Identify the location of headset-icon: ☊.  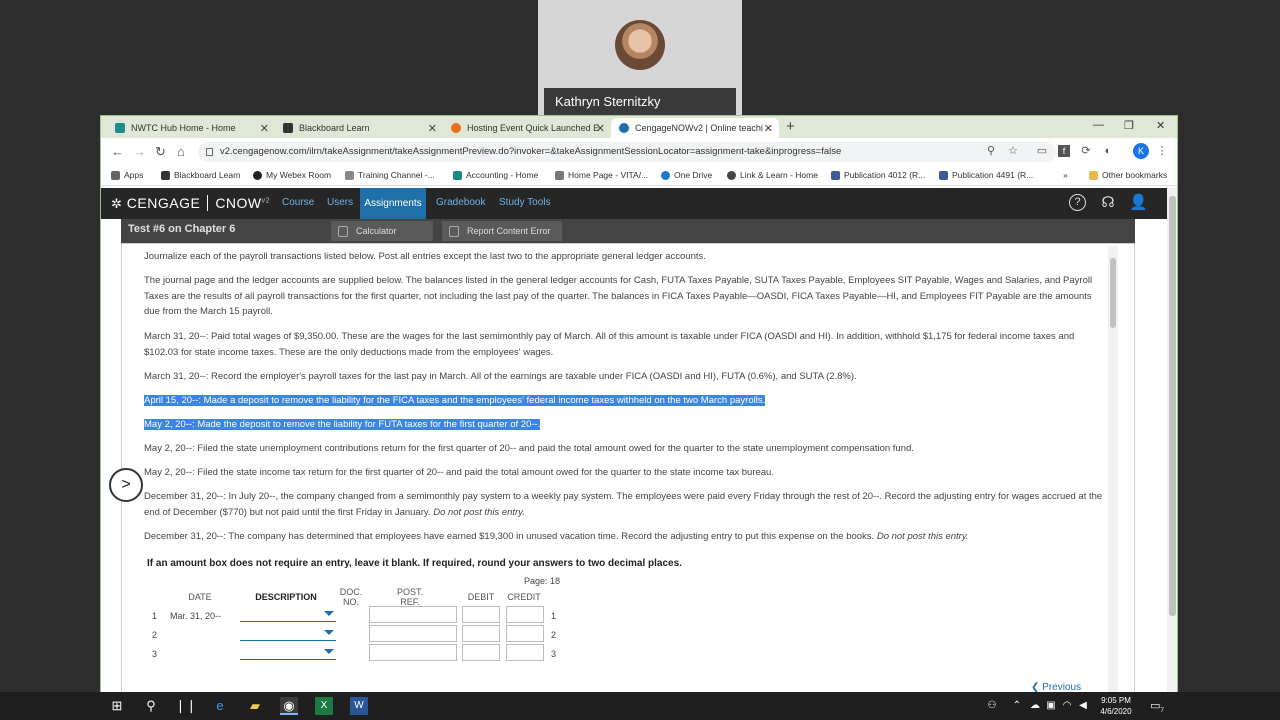
(1108, 203).